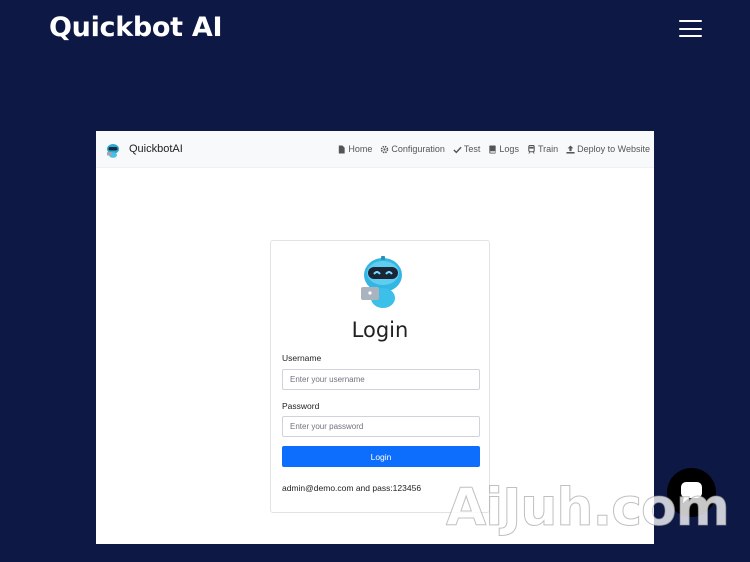 The image size is (750, 562). Describe the element at coordinates (381, 426) in the screenshot. I see `password-input` at that location.